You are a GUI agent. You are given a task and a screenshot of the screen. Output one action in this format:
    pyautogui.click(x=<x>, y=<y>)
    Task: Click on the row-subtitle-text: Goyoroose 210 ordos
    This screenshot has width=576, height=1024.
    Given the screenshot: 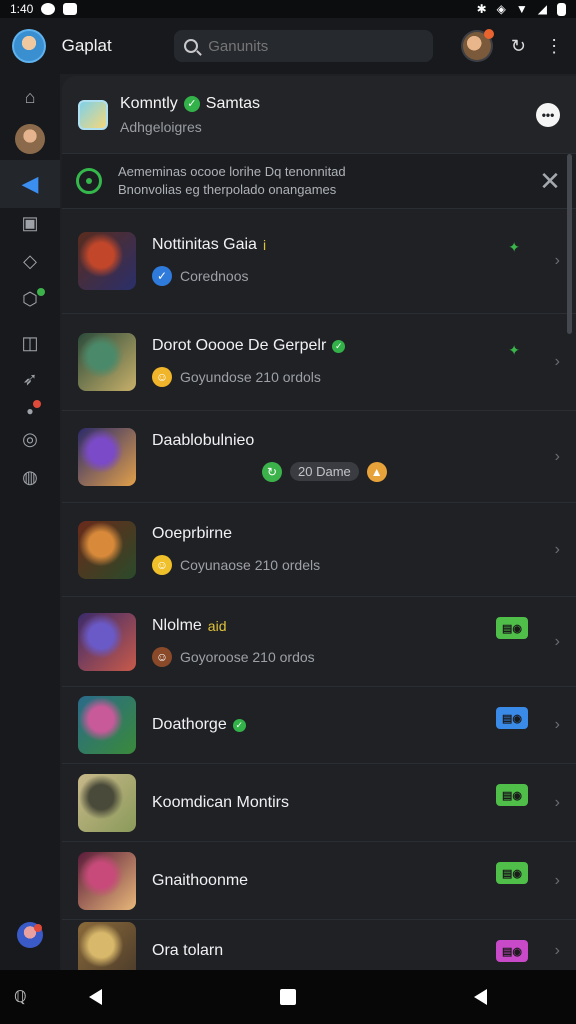 What is the action you would take?
    pyautogui.click(x=247, y=656)
    